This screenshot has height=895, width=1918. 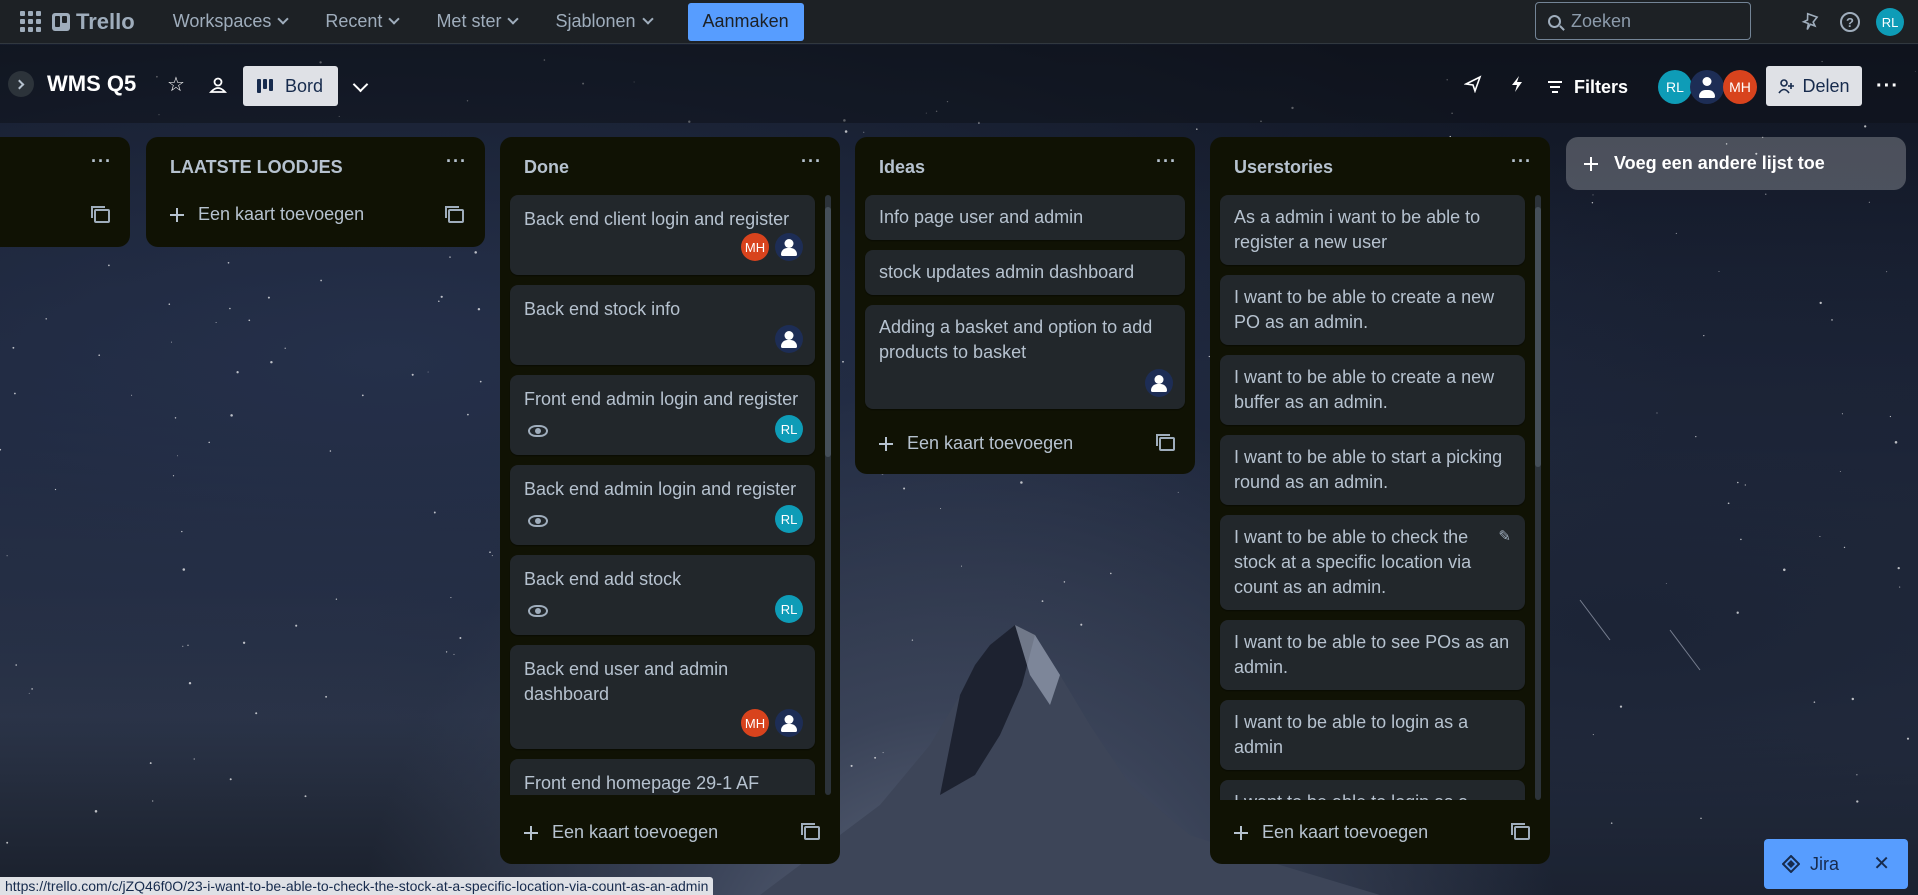 I want to click on card: Back end user and admin dashboard MH, so click(x=662, y=697).